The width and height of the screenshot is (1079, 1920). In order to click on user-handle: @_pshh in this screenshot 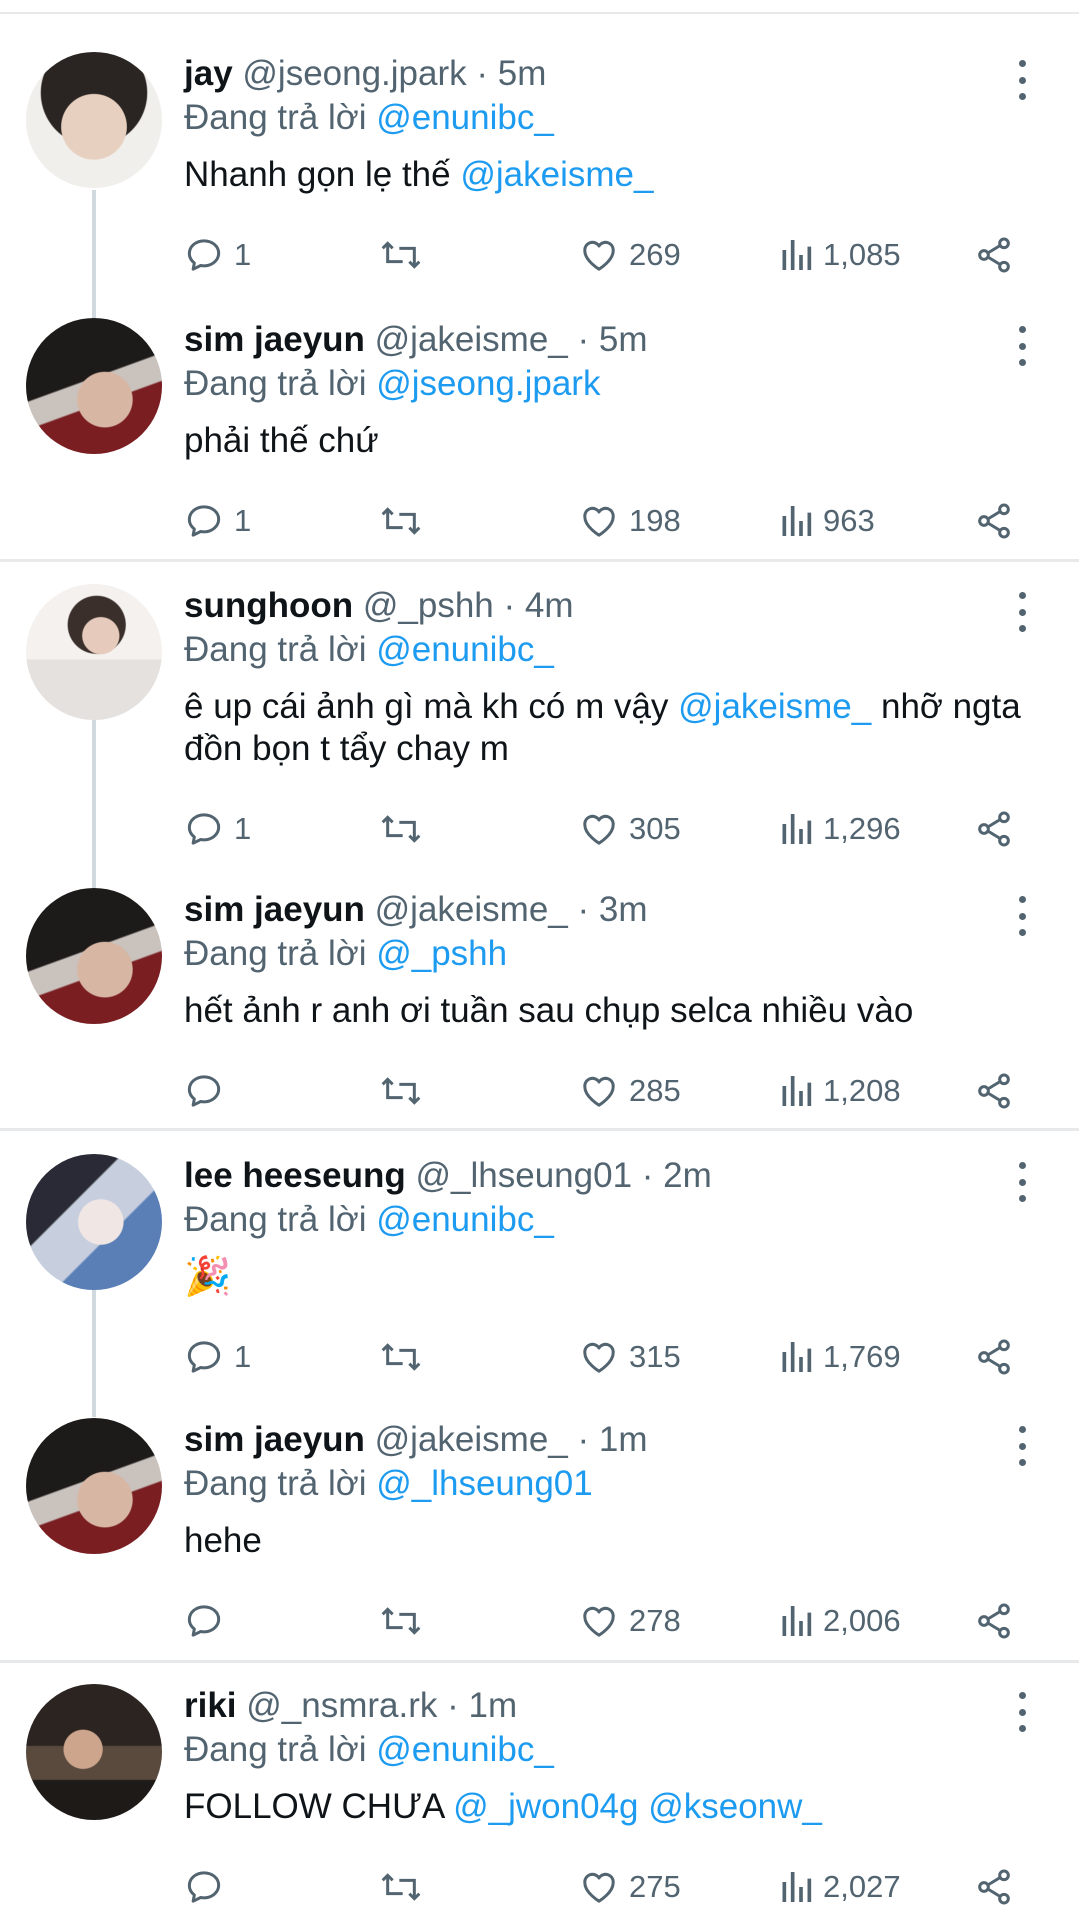, I will do `click(428, 605)`.